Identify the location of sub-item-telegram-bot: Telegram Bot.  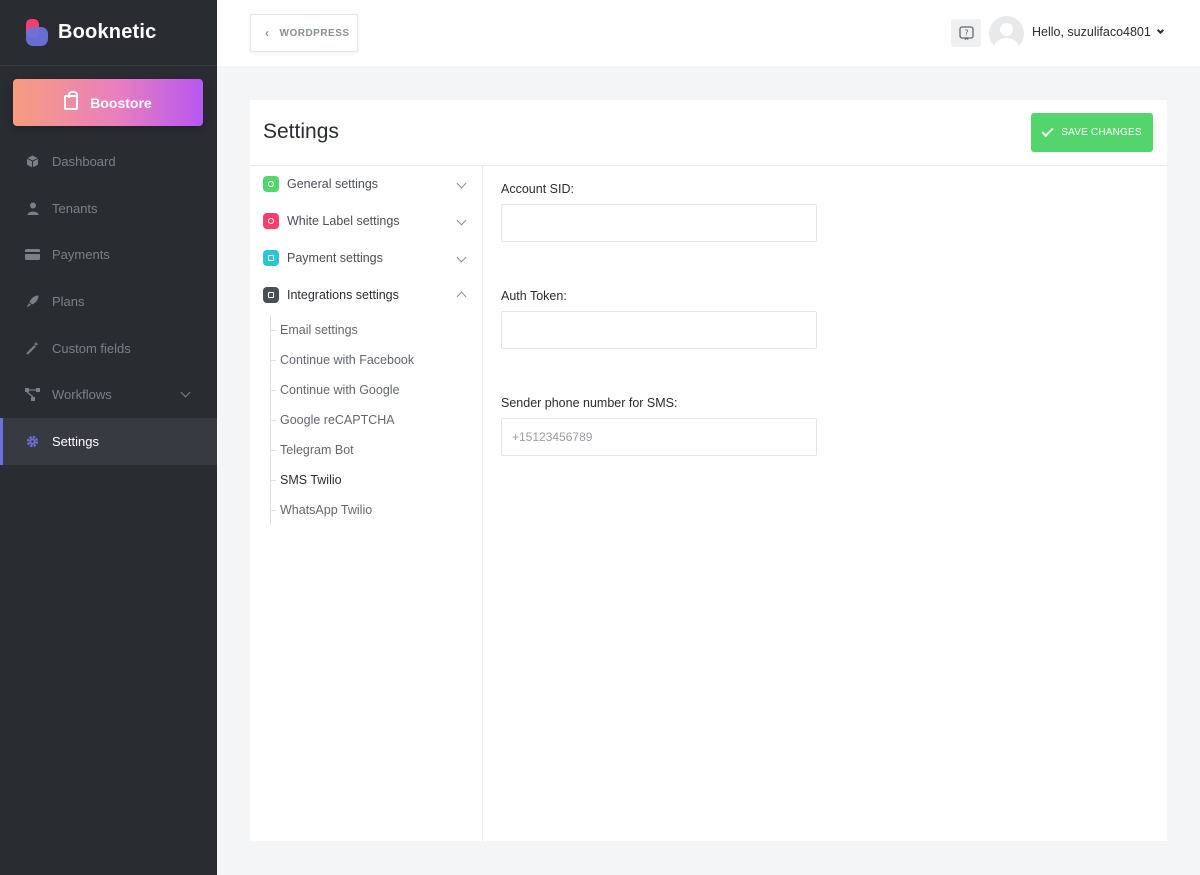
(376, 450).